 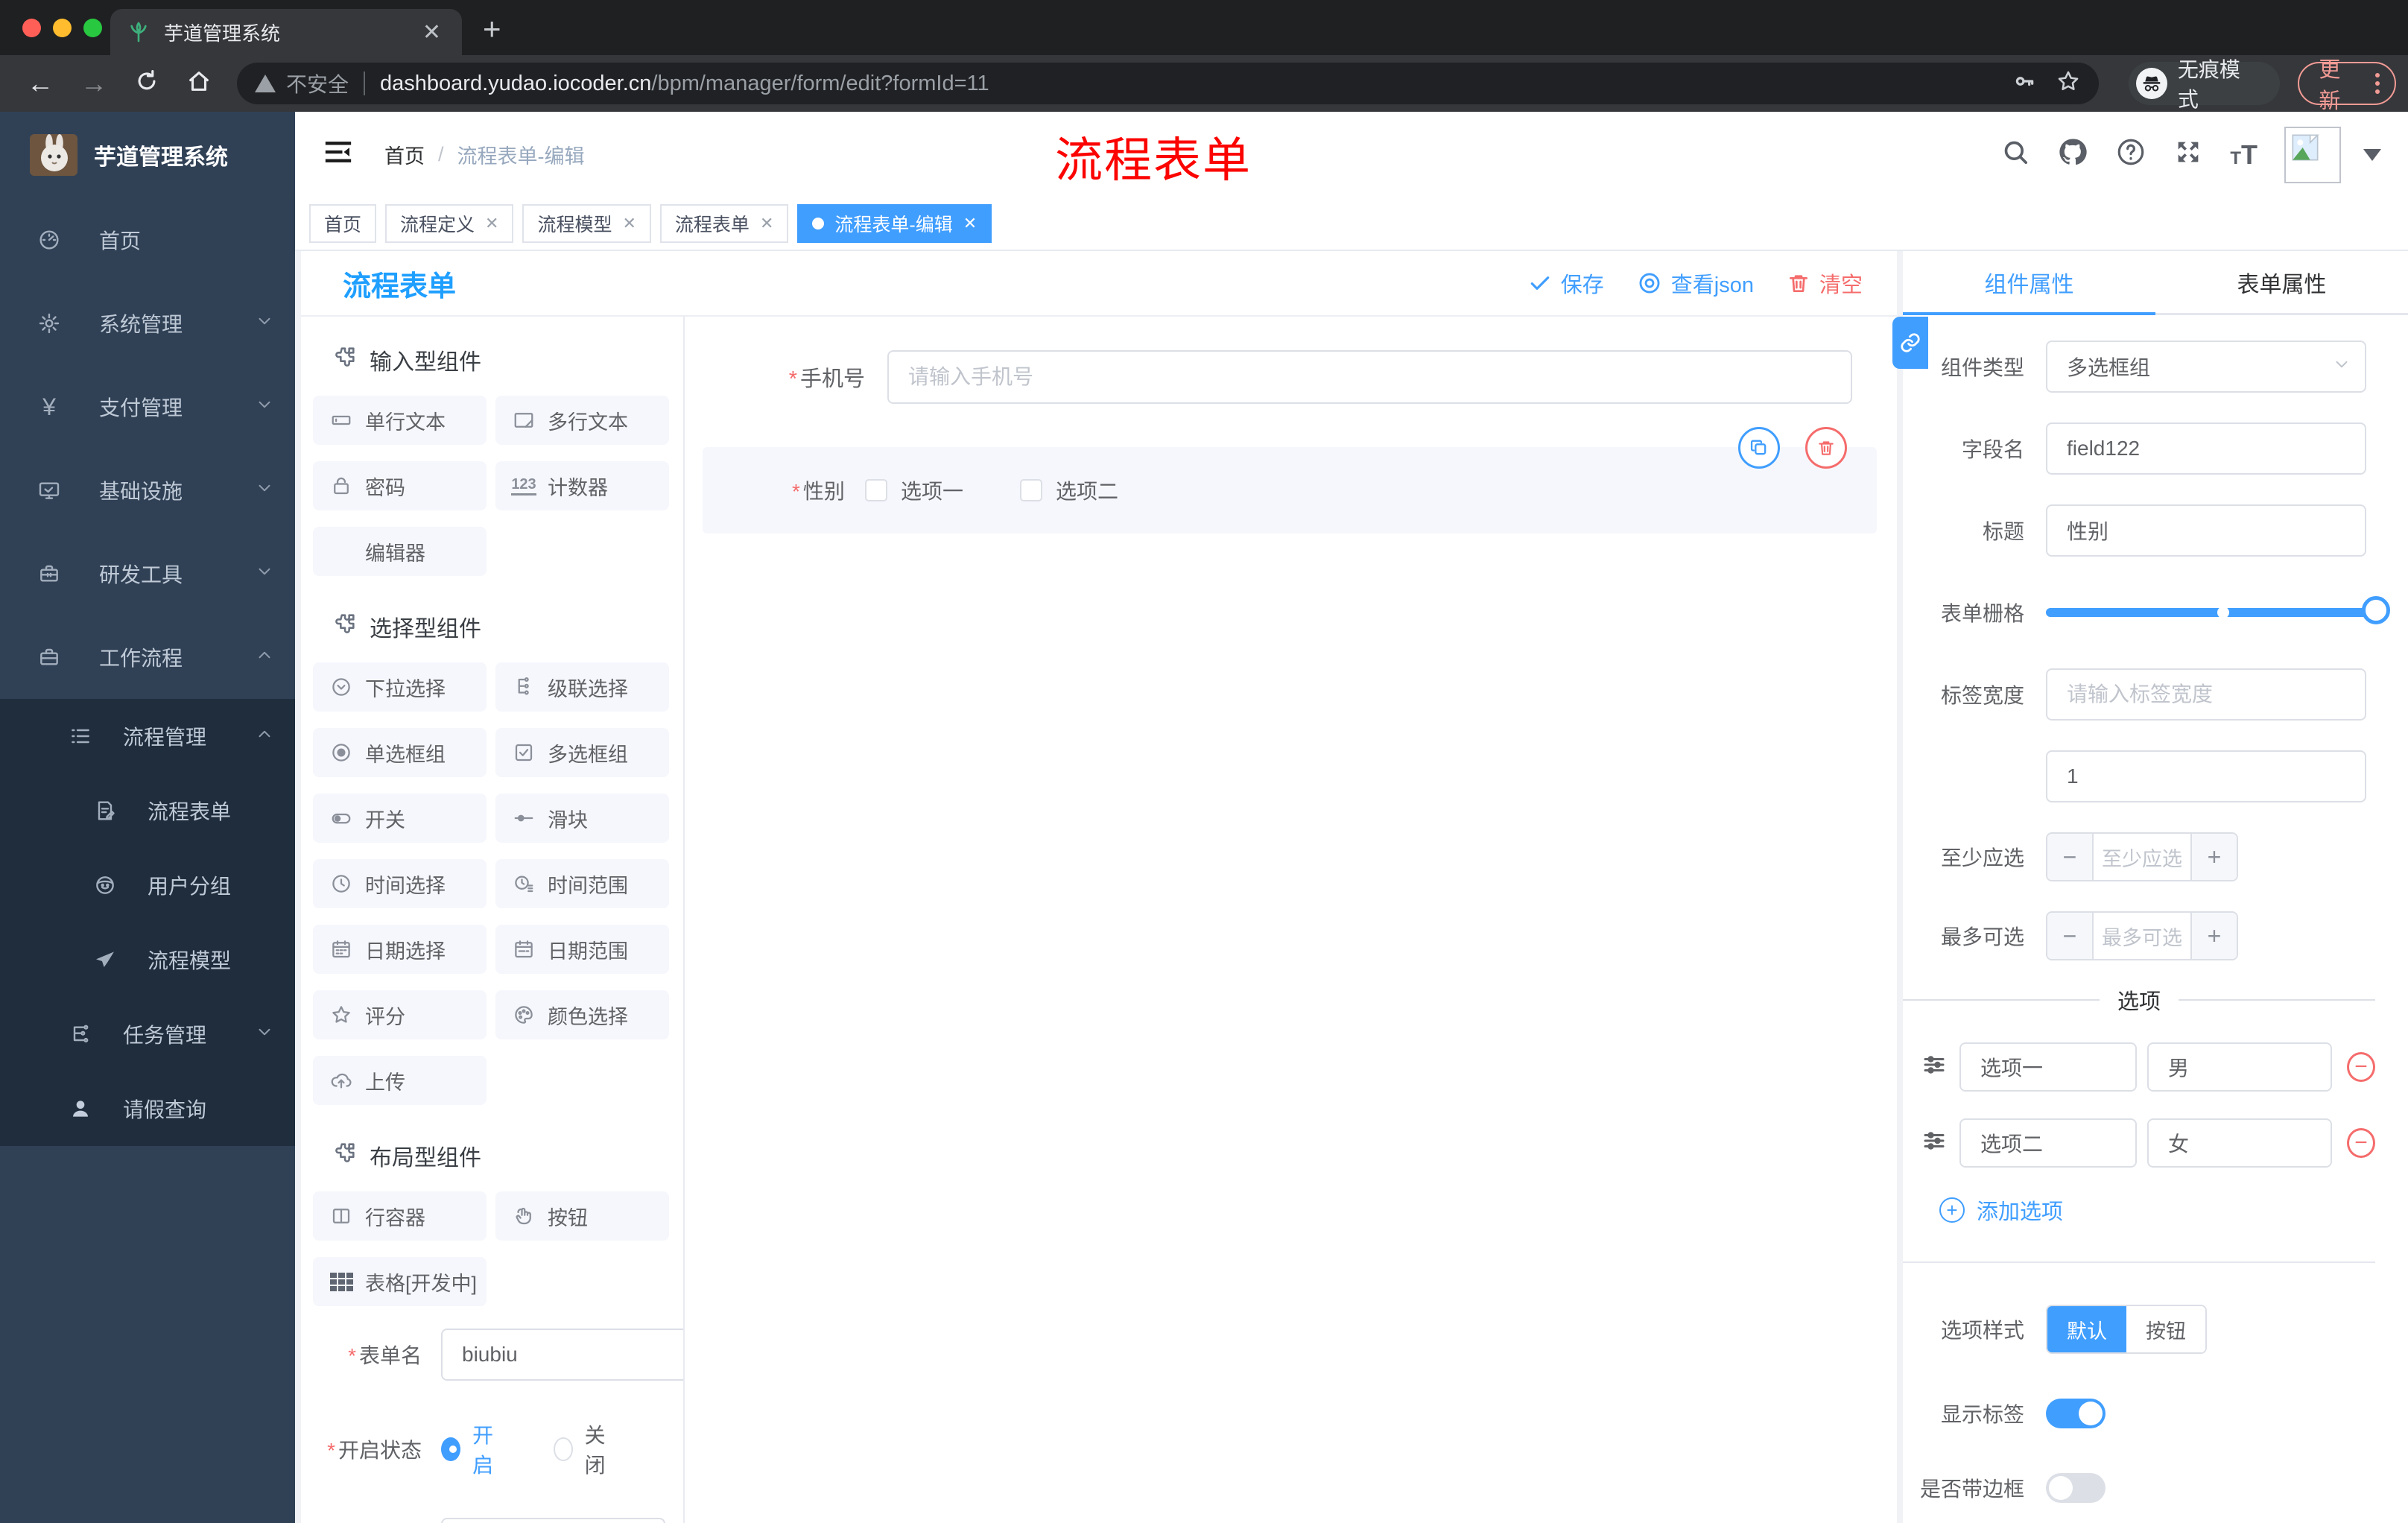 What do you see at coordinates (92, 28) in the screenshot?
I see `maximize-window-button` at bounding box center [92, 28].